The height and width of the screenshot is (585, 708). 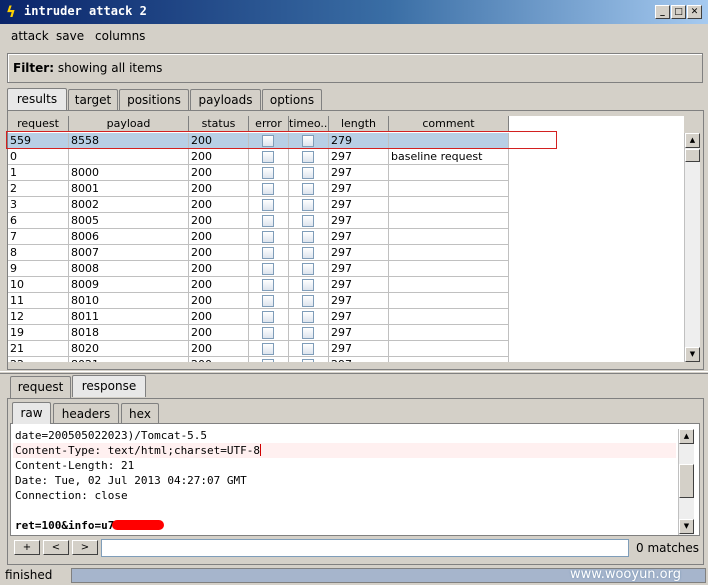 What do you see at coordinates (449, 157) in the screenshot?
I see `cell-comment: baseline request` at bounding box center [449, 157].